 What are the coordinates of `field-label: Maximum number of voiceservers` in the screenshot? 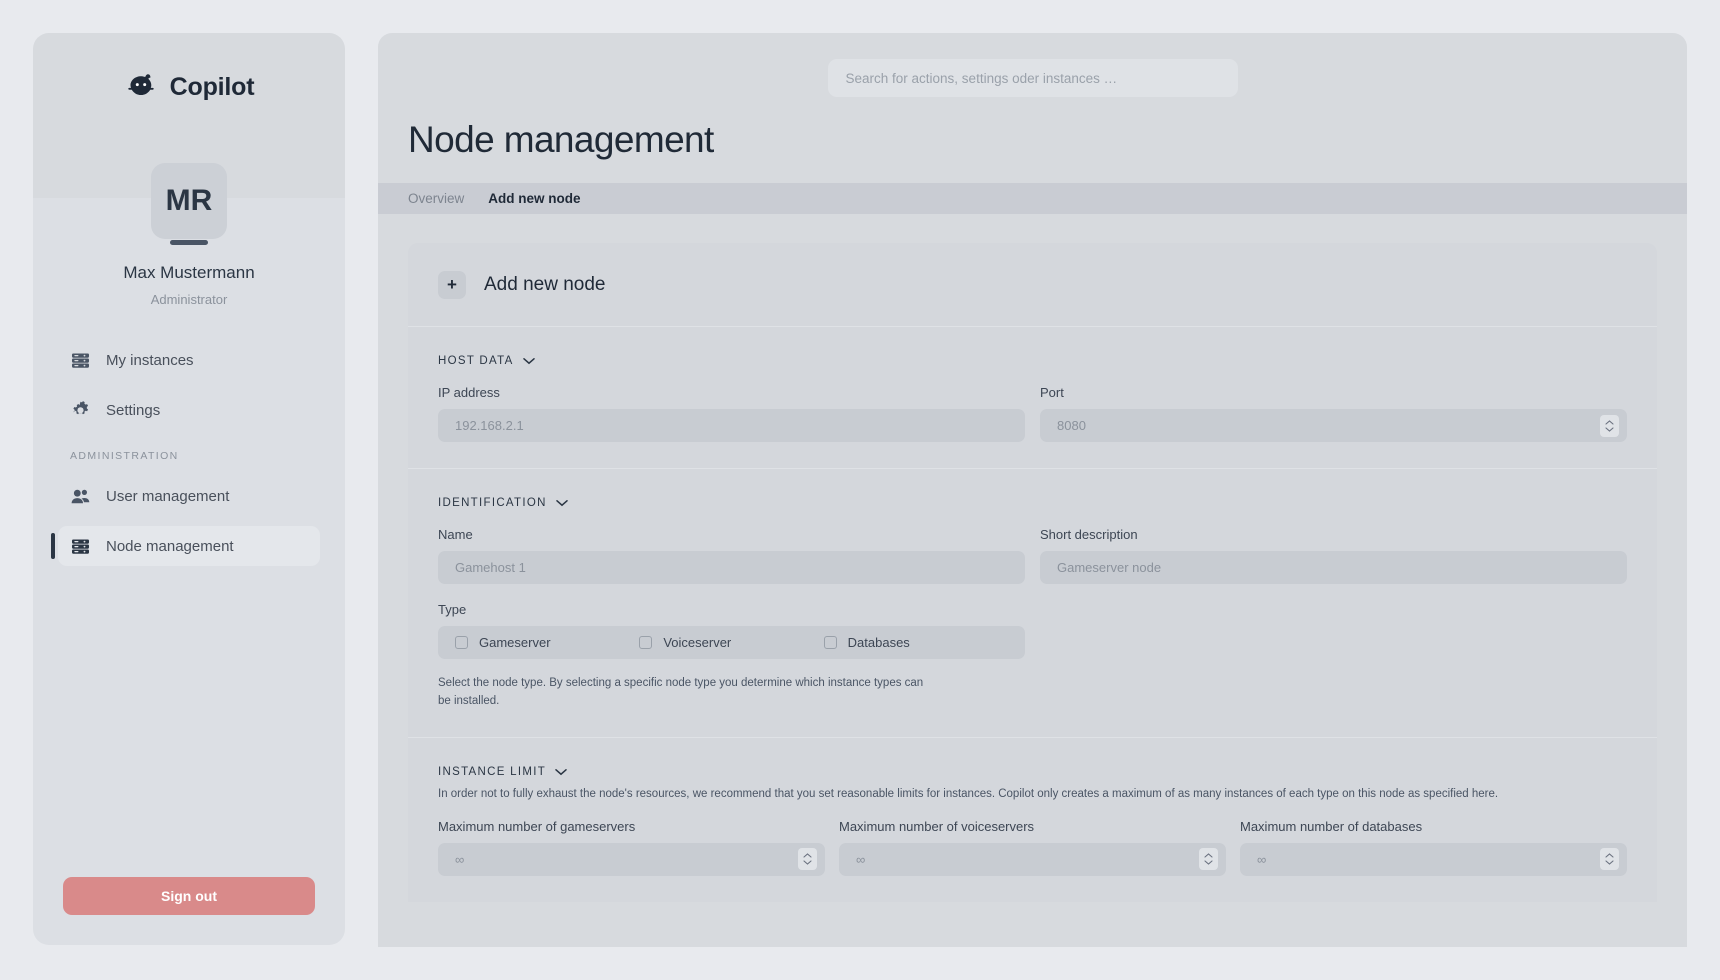 It's located at (937, 826).